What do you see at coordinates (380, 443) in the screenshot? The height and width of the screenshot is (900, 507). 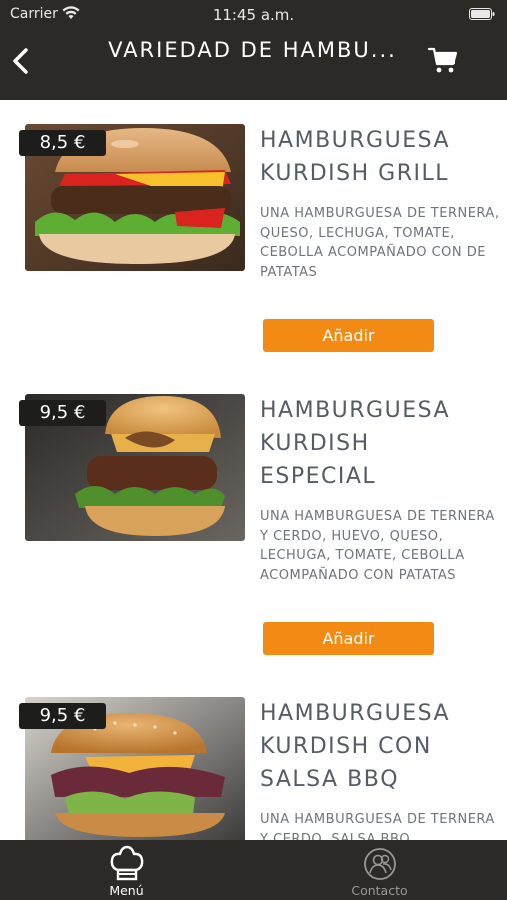 I see `product-name: HAMBURGUESA KURDISH ESPECIAL` at bounding box center [380, 443].